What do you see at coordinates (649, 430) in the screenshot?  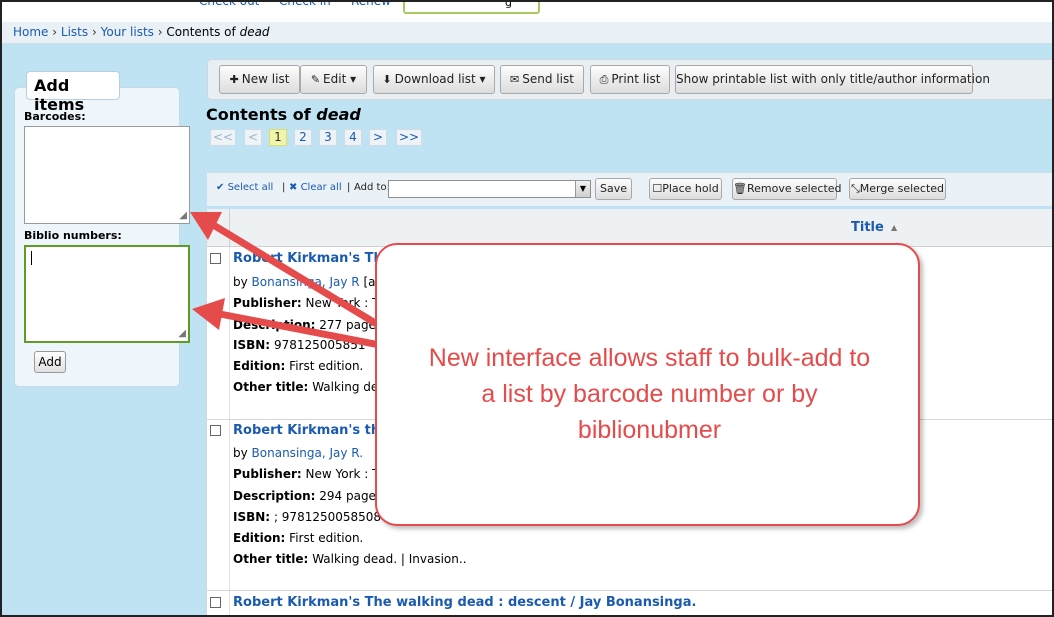 I see `callout-line: biblionubmer` at bounding box center [649, 430].